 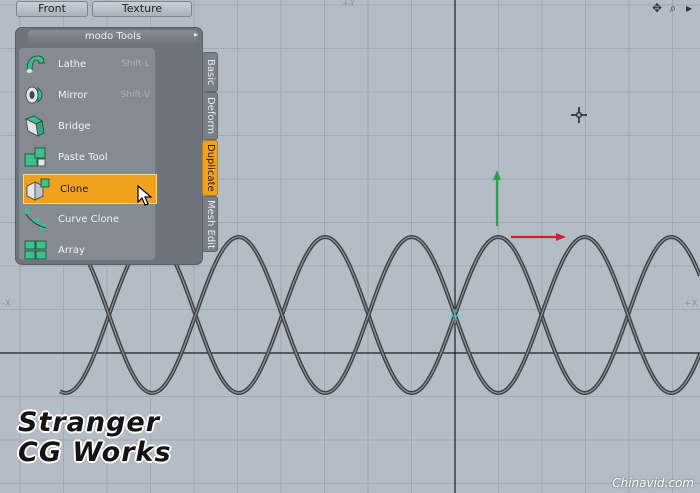 What do you see at coordinates (36, 126) in the screenshot?
I see `bridge-icon` at bounding box center [36, 126].